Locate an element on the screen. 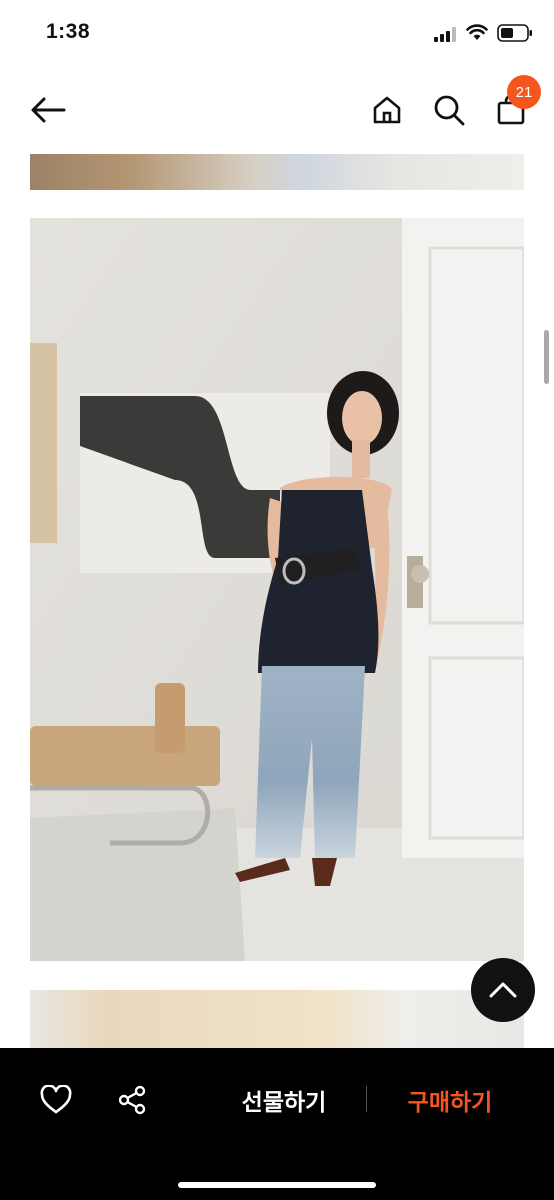  heart-icon is located at coordinates (56, 1099).